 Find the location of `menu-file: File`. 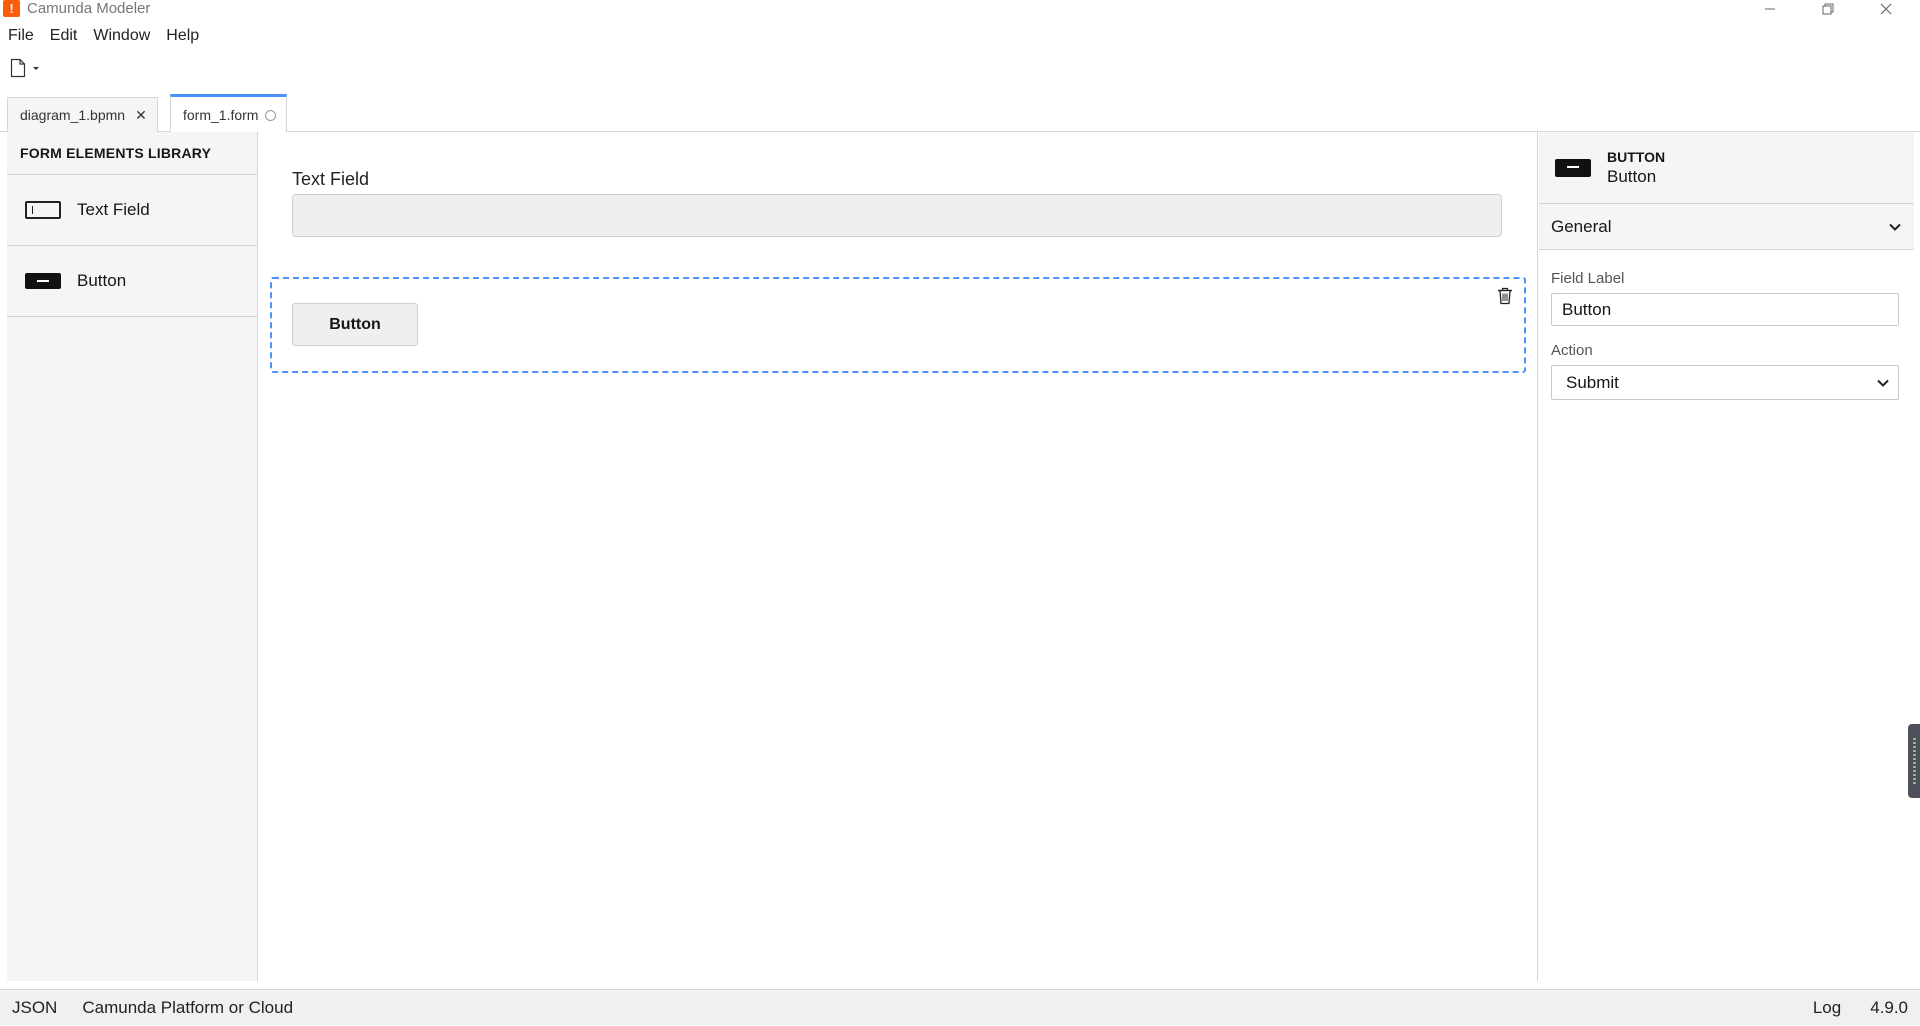

menu-file: File is located at coordinates (21, 36).